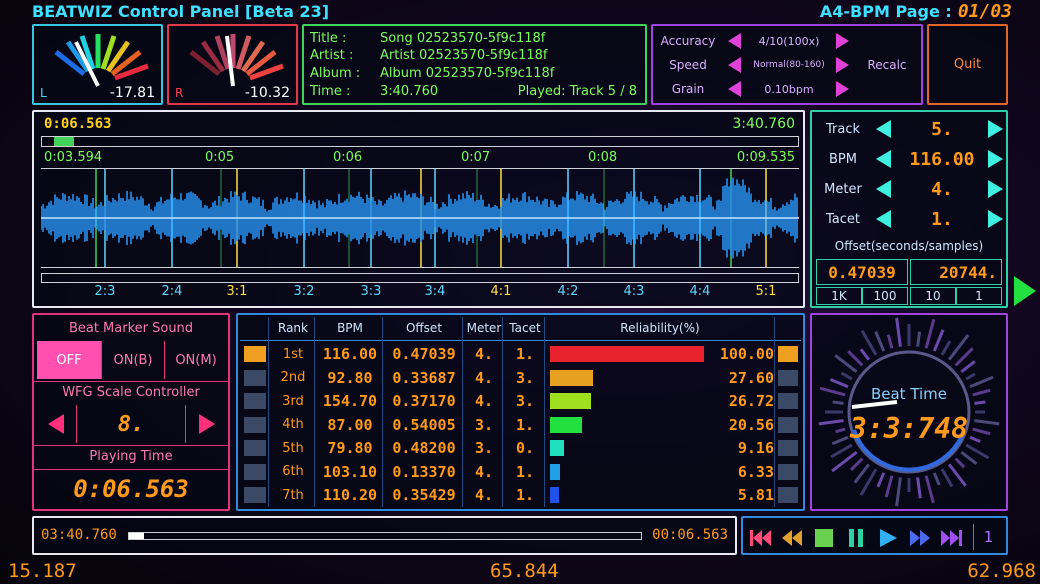 The image size is (1040, 584). What do you see at coordinates (660, 328) in the screenshot?
I see `column-header: Reliability(%)` at bounding box center [660, 328].